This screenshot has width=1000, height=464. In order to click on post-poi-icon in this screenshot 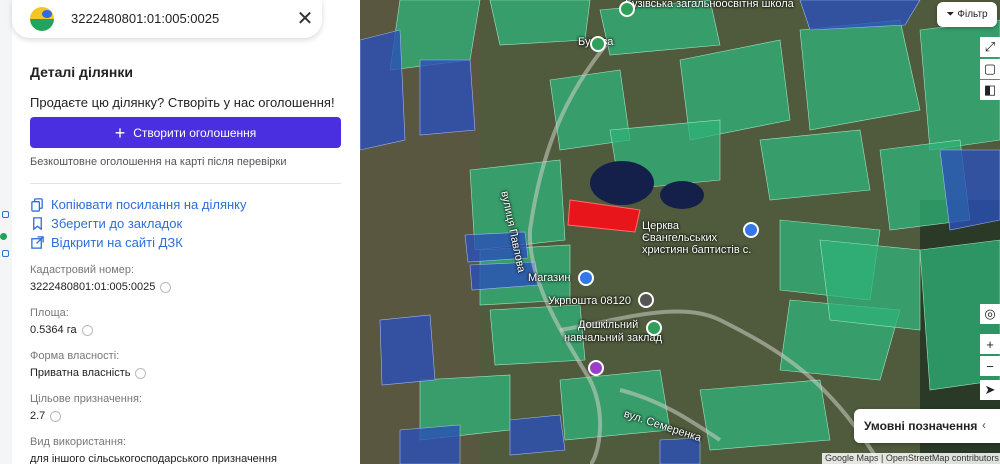, I will do `click(646, 300)`.